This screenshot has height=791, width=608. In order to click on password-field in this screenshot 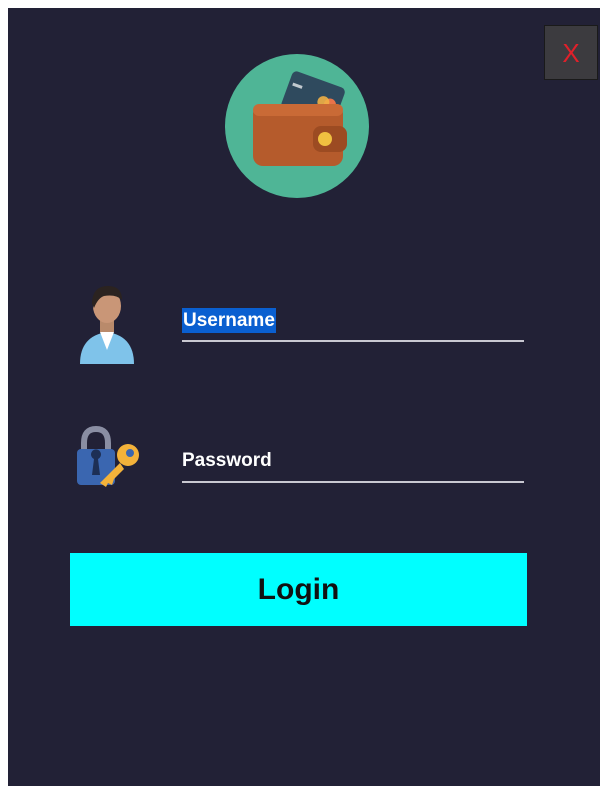, I will do `click(353, 461)`.